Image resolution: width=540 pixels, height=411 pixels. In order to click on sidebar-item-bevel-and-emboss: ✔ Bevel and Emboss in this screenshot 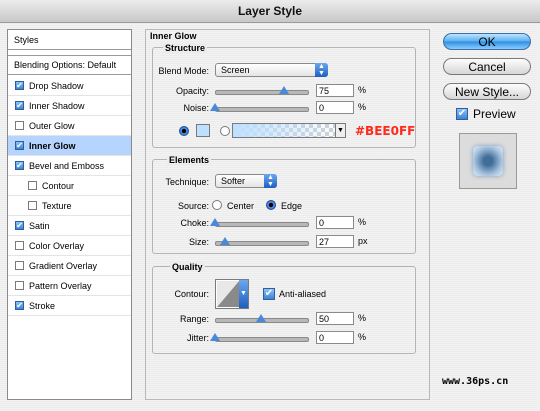, I will do `click(69, 166)`.